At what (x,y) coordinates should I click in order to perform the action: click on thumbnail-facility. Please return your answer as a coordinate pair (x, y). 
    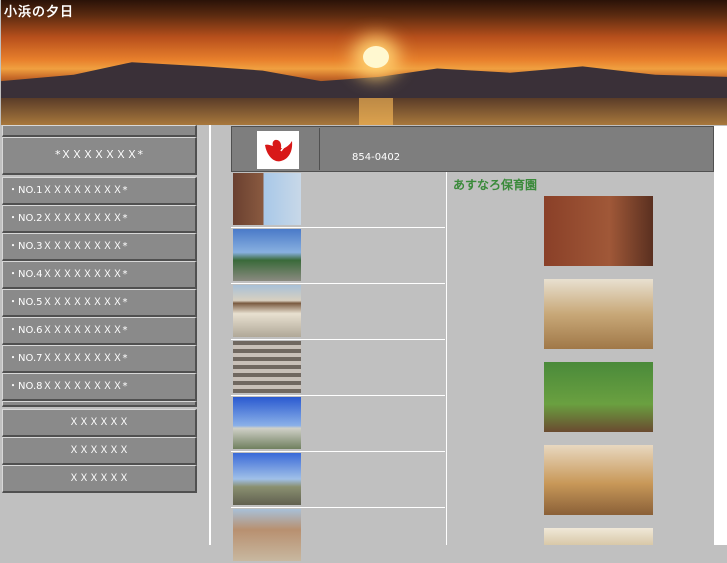
    Looking at the image, I should click on (267, 423).